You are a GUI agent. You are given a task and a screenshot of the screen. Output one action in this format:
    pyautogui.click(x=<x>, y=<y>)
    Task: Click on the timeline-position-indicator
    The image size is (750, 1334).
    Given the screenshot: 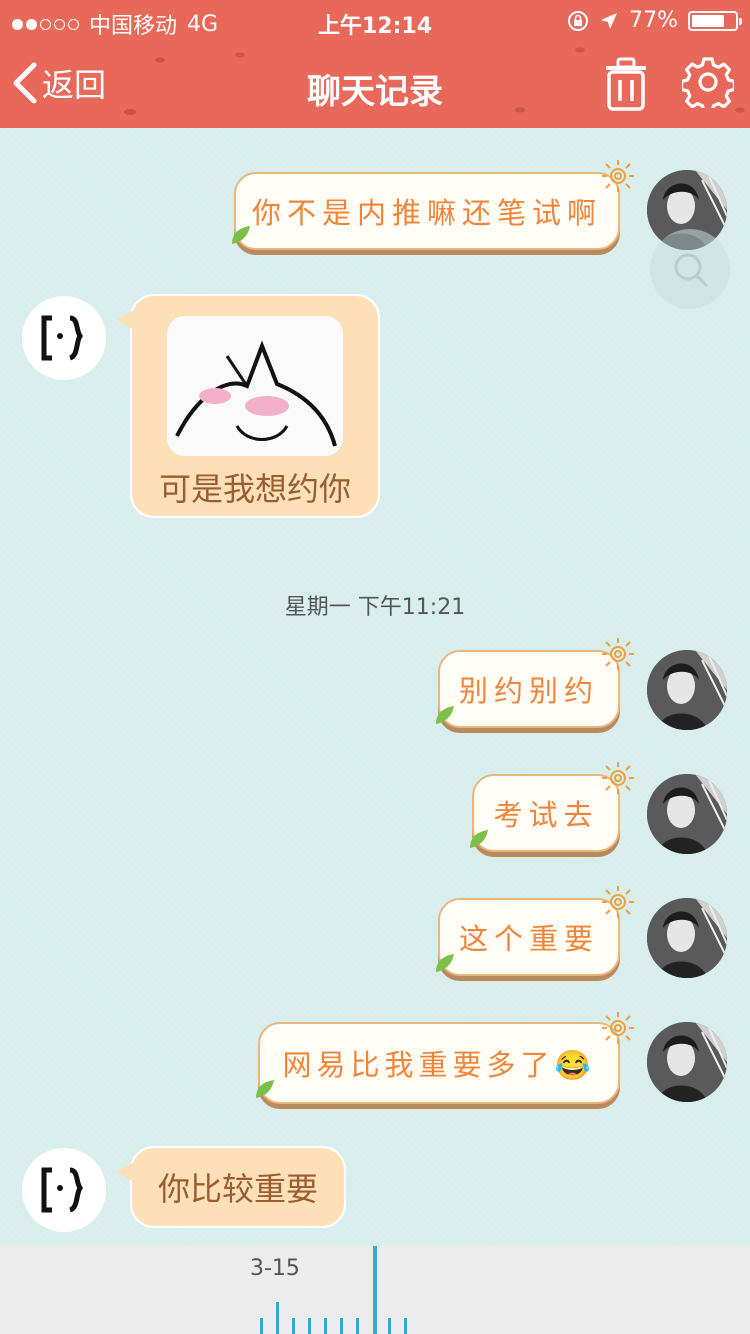 What is the action you would take?
    pyautogui.click(x=375, y=1290)
    